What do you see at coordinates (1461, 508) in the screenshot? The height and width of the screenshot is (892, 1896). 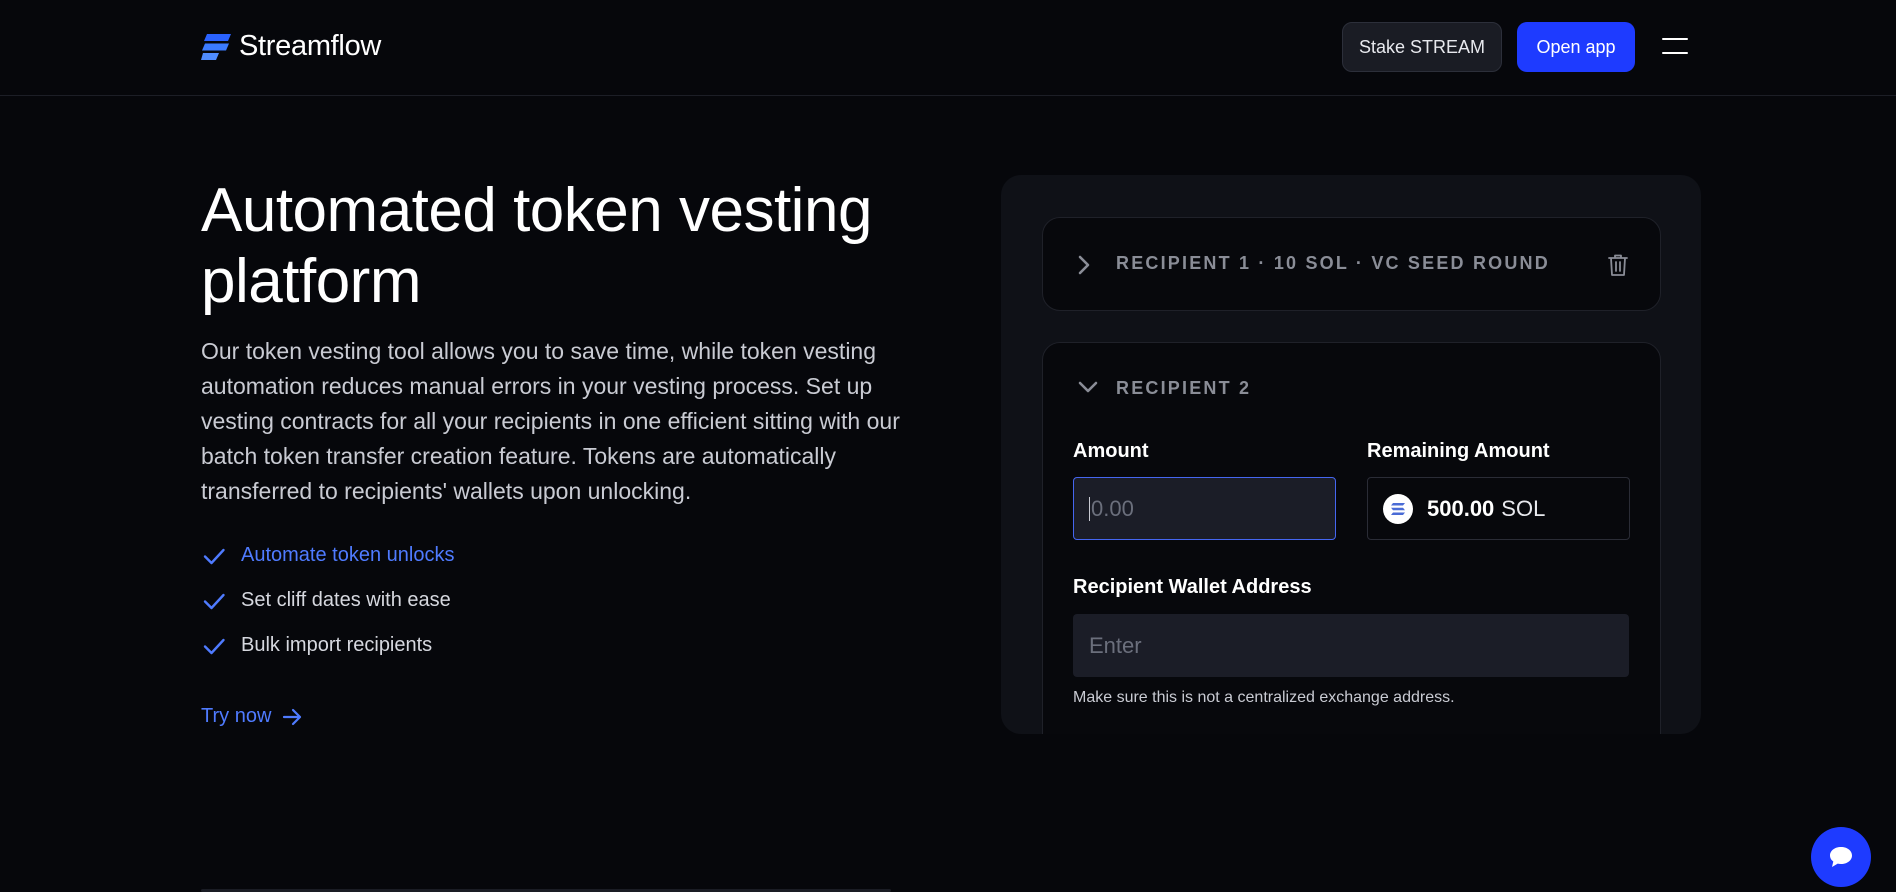 I see `remaining-amount-value: 500.00` at bounding box center [1461, 508].